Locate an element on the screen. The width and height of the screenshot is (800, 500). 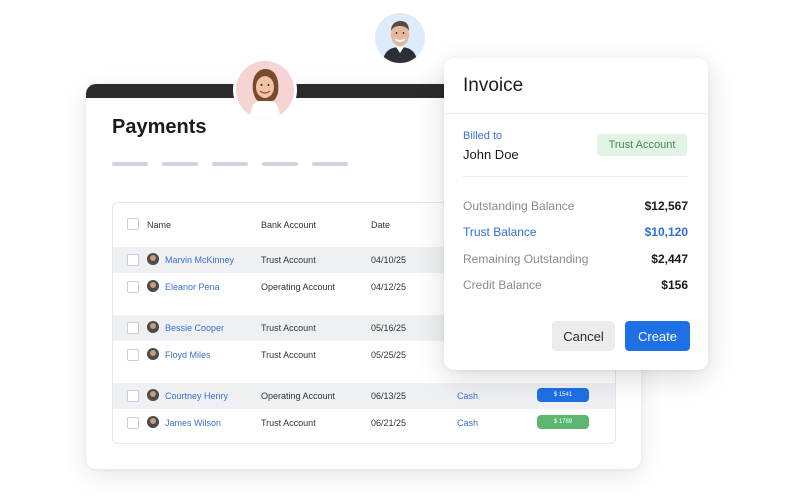
date: 04/10/25 is located at coordinates (389, 260).